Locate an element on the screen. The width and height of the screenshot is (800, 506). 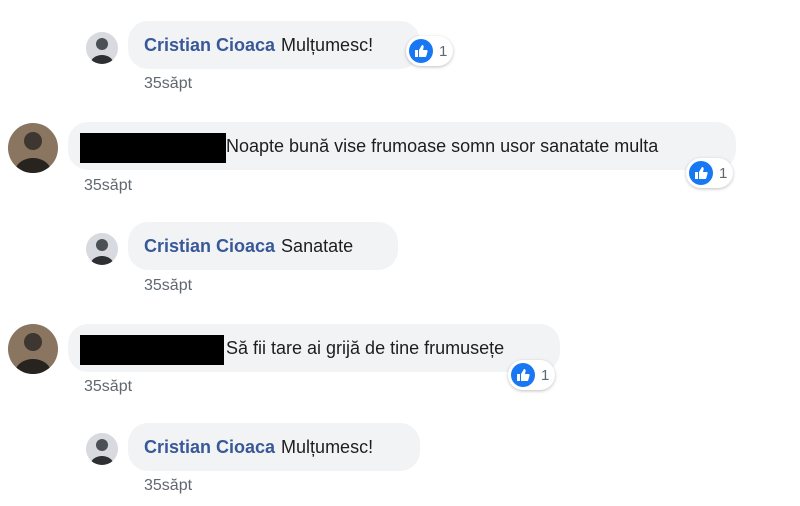
comment-text: Să fii tare ai grijă de tine frumusețe is located at coordinates (365, 348).